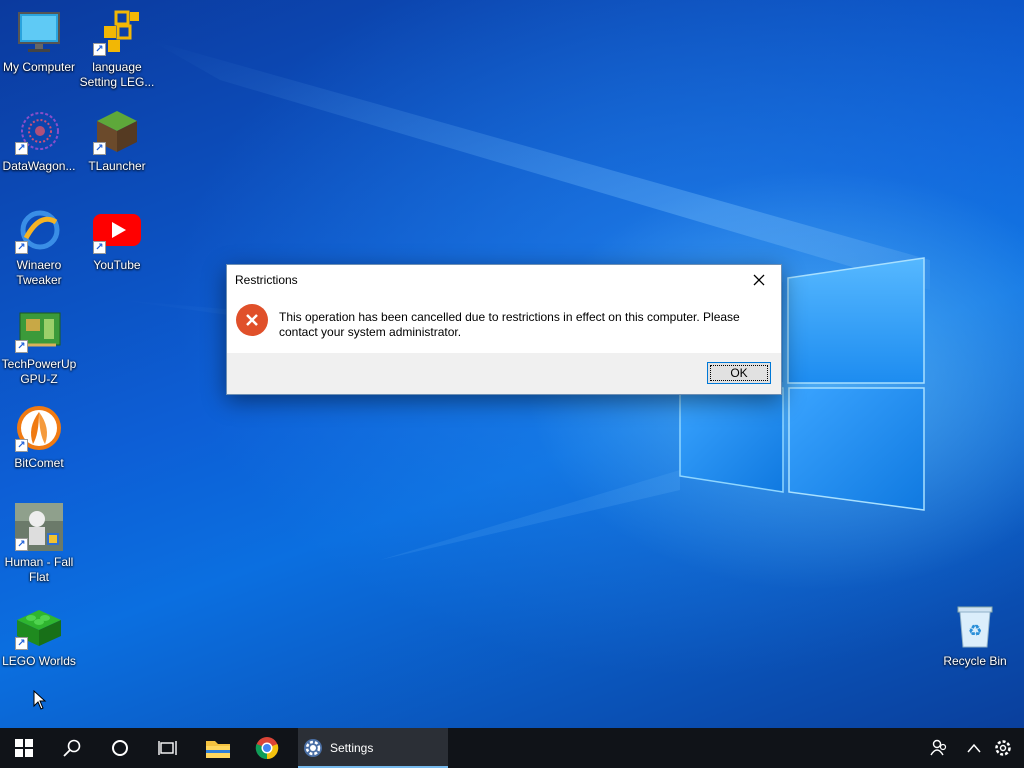  What do you see at coordinates (39, 463) in the screenshot?
I see `desktop-icon-label: BitComet` at bounding box center [39, 463].